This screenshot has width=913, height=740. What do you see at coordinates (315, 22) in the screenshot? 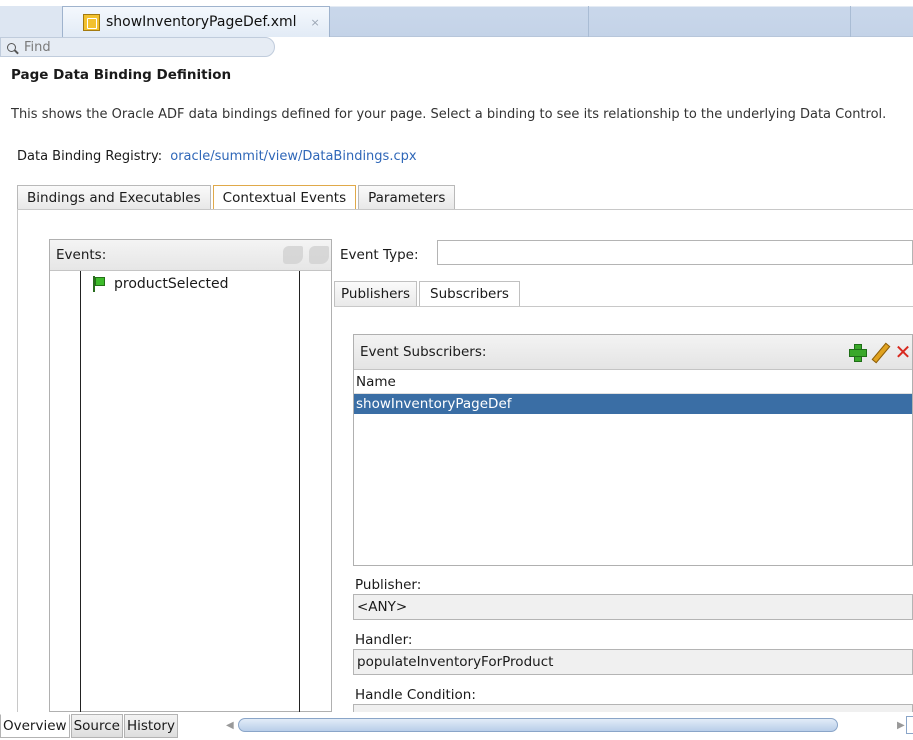
I see `close-tab-icon: ×` at bounding box center [315, 22].